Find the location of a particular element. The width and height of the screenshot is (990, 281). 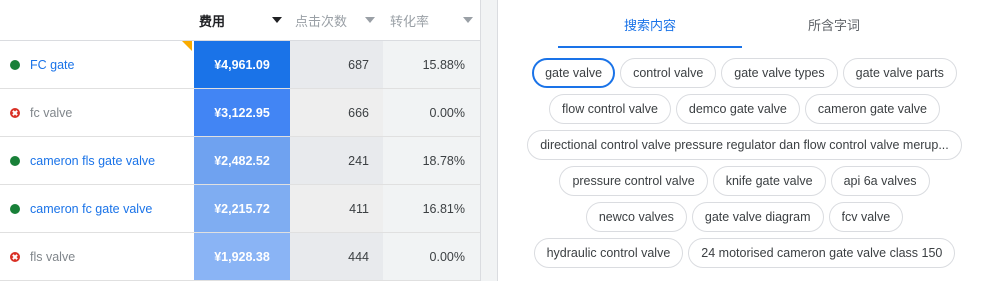

search-term-chip: fcv valve is located at coordinates (866, 217).